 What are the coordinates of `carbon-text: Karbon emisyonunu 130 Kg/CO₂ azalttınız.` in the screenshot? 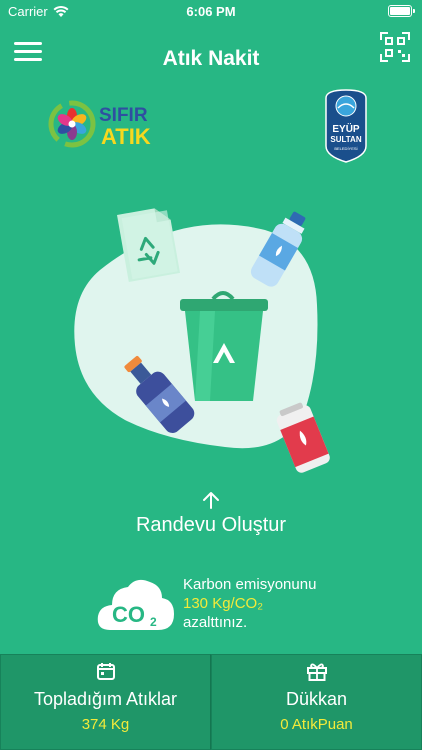 It's located at (249, 603).